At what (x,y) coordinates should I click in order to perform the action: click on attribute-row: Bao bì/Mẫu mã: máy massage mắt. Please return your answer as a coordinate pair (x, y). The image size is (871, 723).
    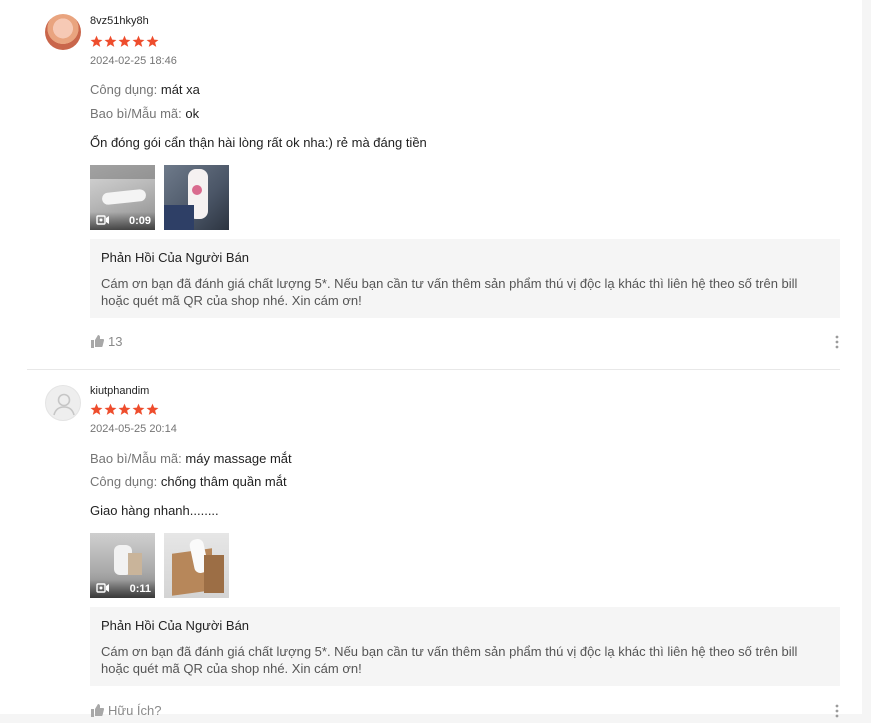
    Looking at the image, I should click on (191, 458).